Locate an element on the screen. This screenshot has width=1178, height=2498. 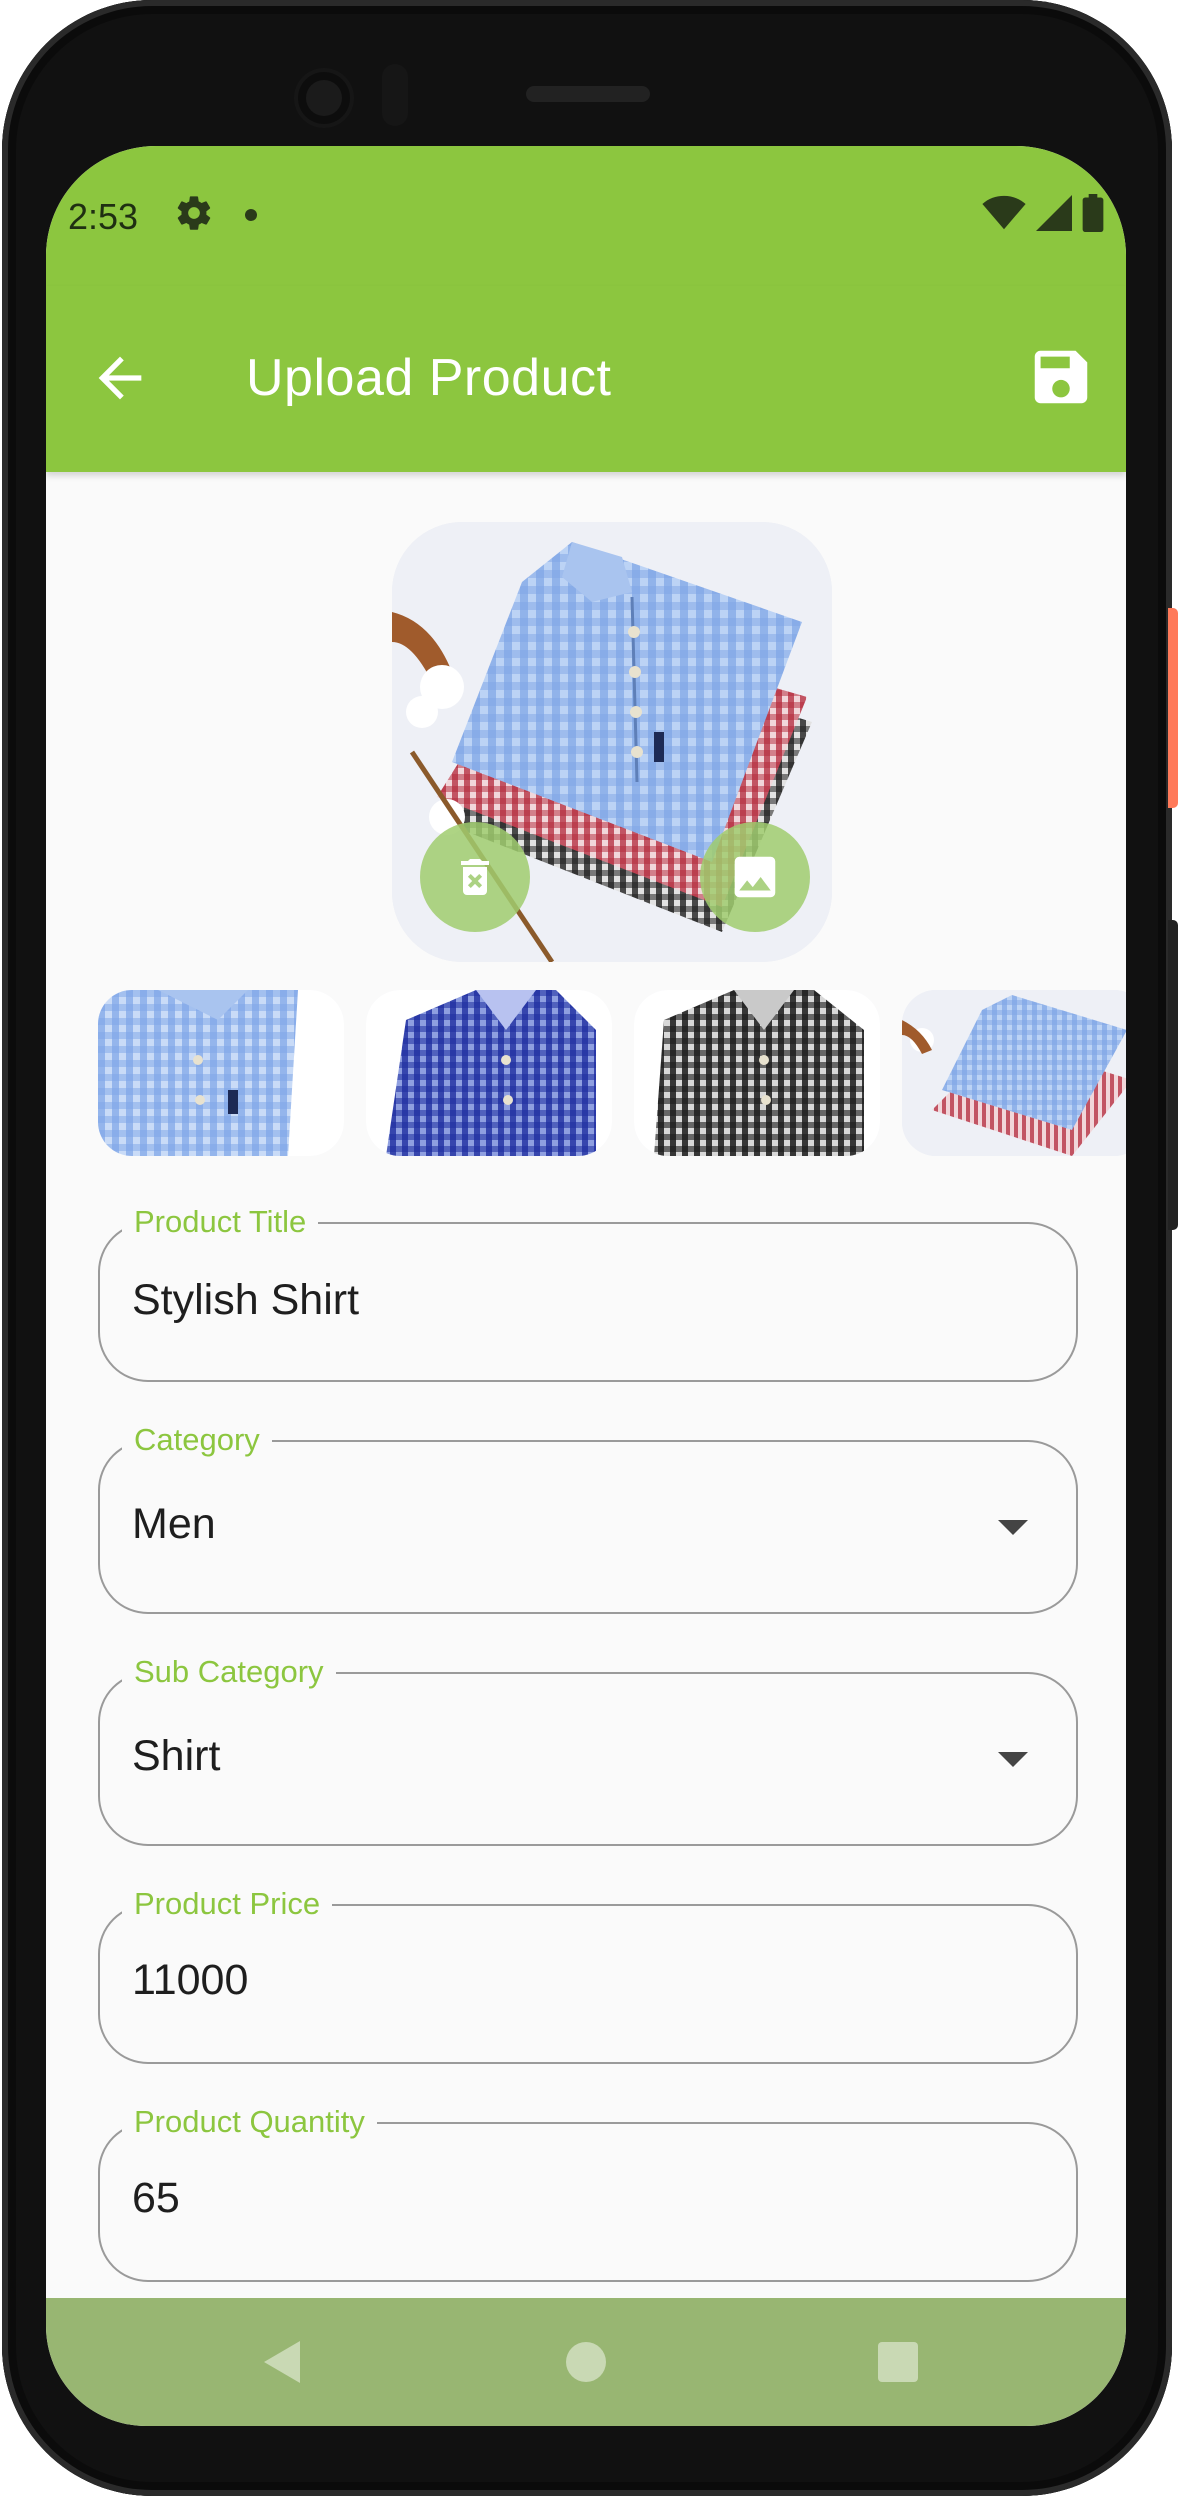
product-price-field: Product Price 11000 is located at coordinates (588, 1975).